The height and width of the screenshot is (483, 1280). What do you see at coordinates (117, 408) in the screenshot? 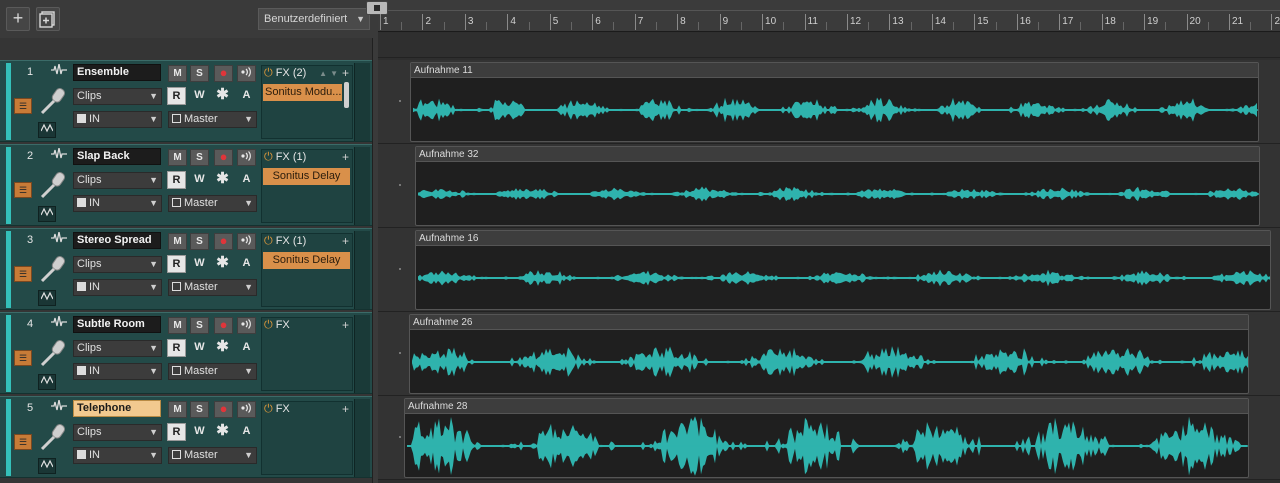
I see `track-name-field: Telephone` at bounding box center [117, 408].